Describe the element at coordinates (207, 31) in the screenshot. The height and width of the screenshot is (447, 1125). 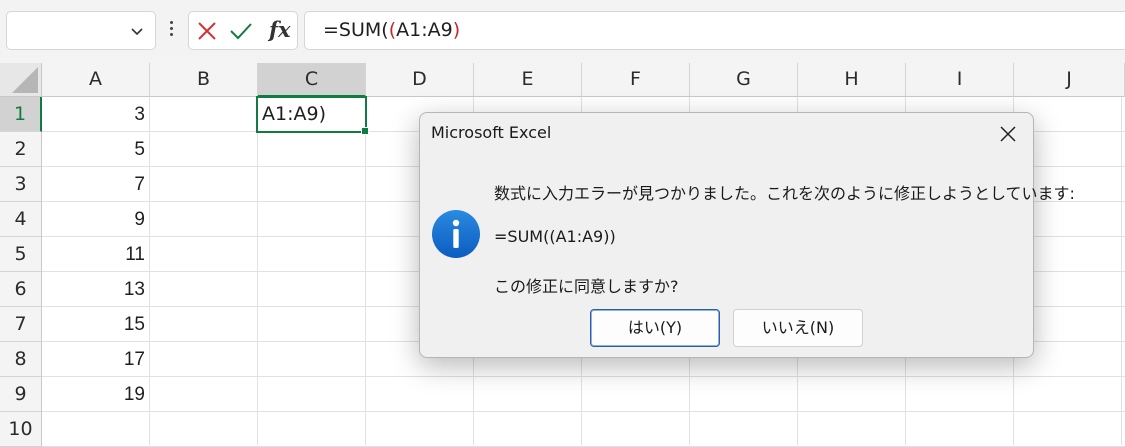
I see `cancel-x-icon` at that location.